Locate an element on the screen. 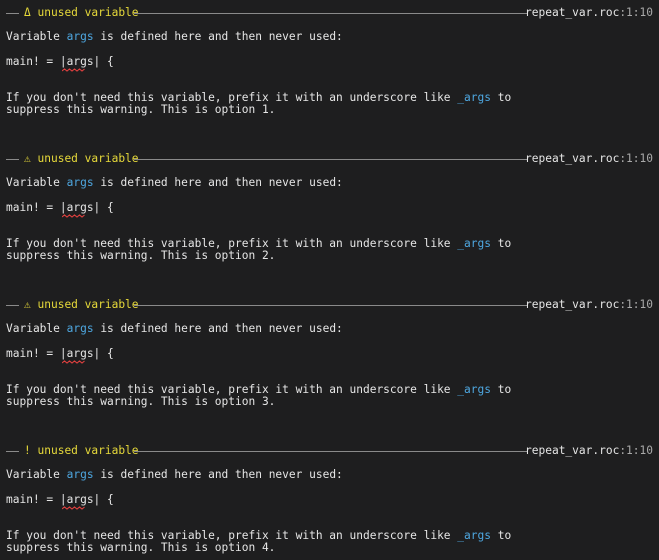 This screenshot has height=560, width=659. warning-delta-icon: Δ is located at coordinates (27, 12).